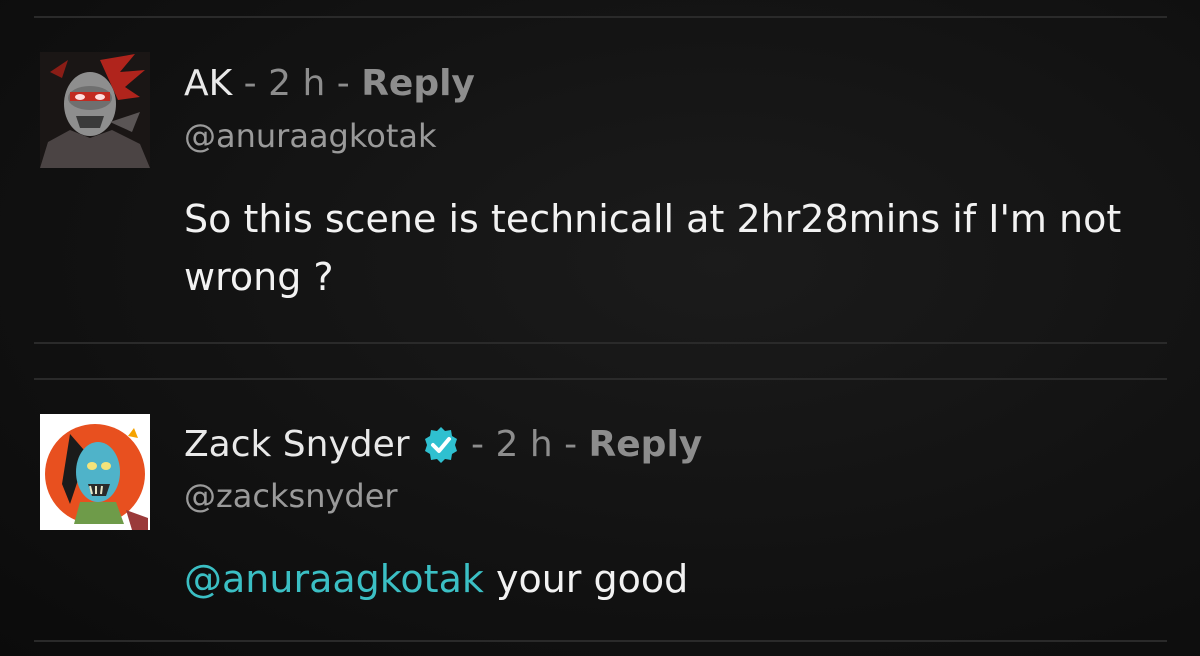 This screenshot has width=1200, height=656. I want to click on user-handle: @zacksnyder, so click(291, 496).